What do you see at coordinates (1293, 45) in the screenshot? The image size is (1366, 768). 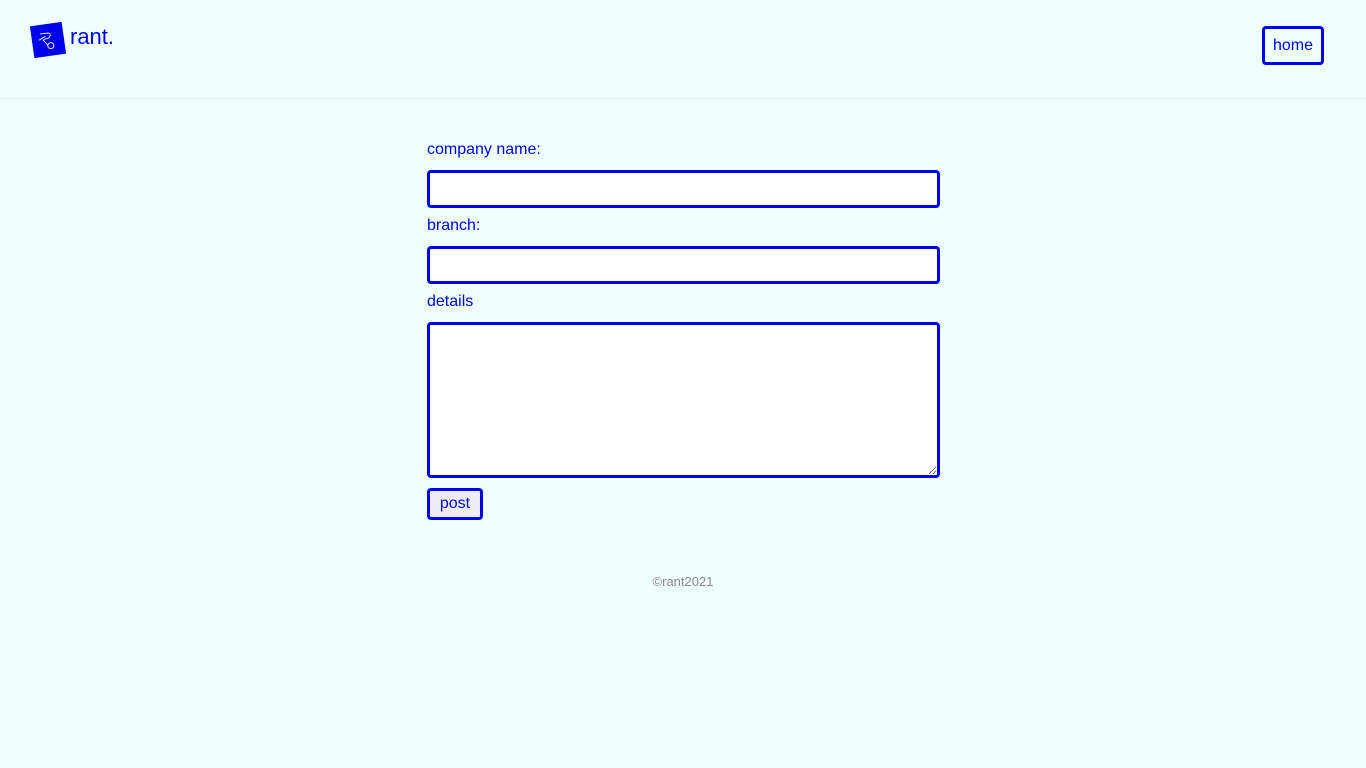 I see `home-button: home` at bounding box center [1293, 45].